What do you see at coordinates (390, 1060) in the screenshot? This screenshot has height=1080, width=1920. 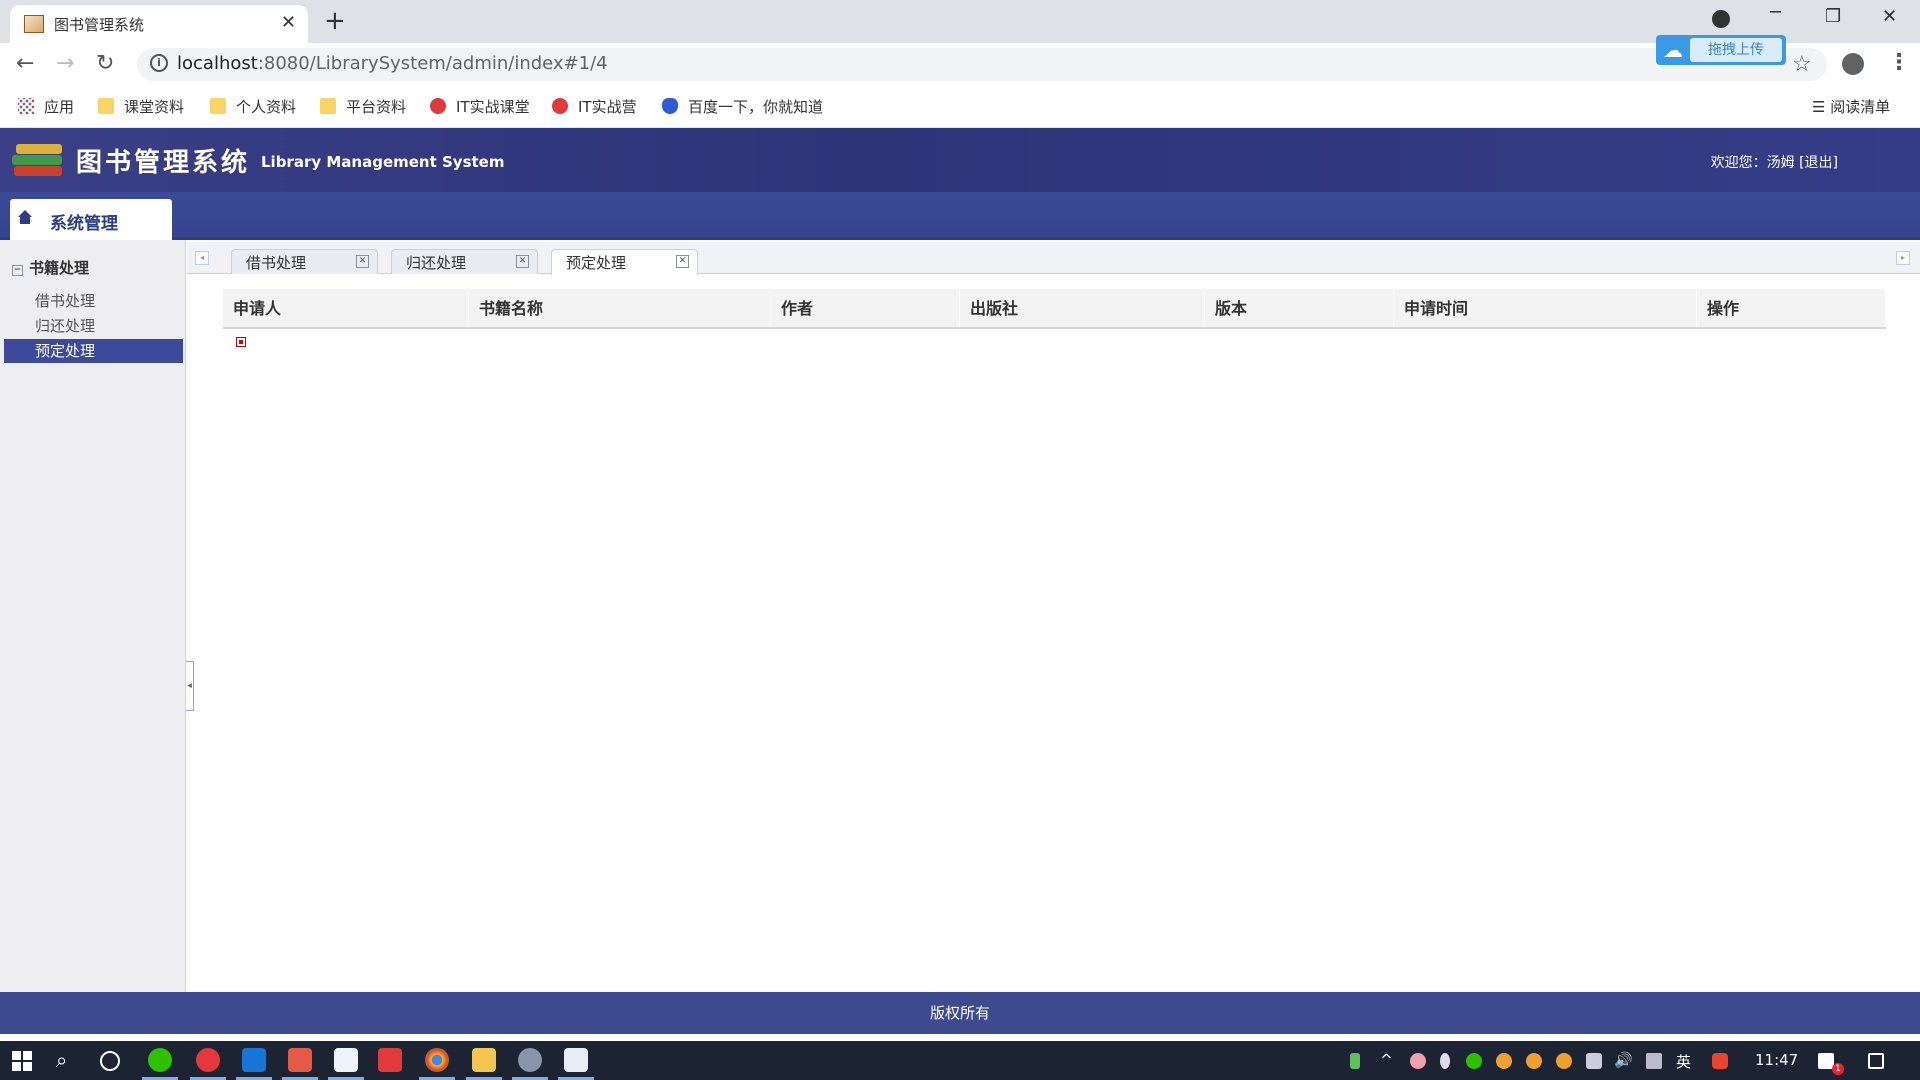 I see `wps-icon` at bounding box center [390, 1060].